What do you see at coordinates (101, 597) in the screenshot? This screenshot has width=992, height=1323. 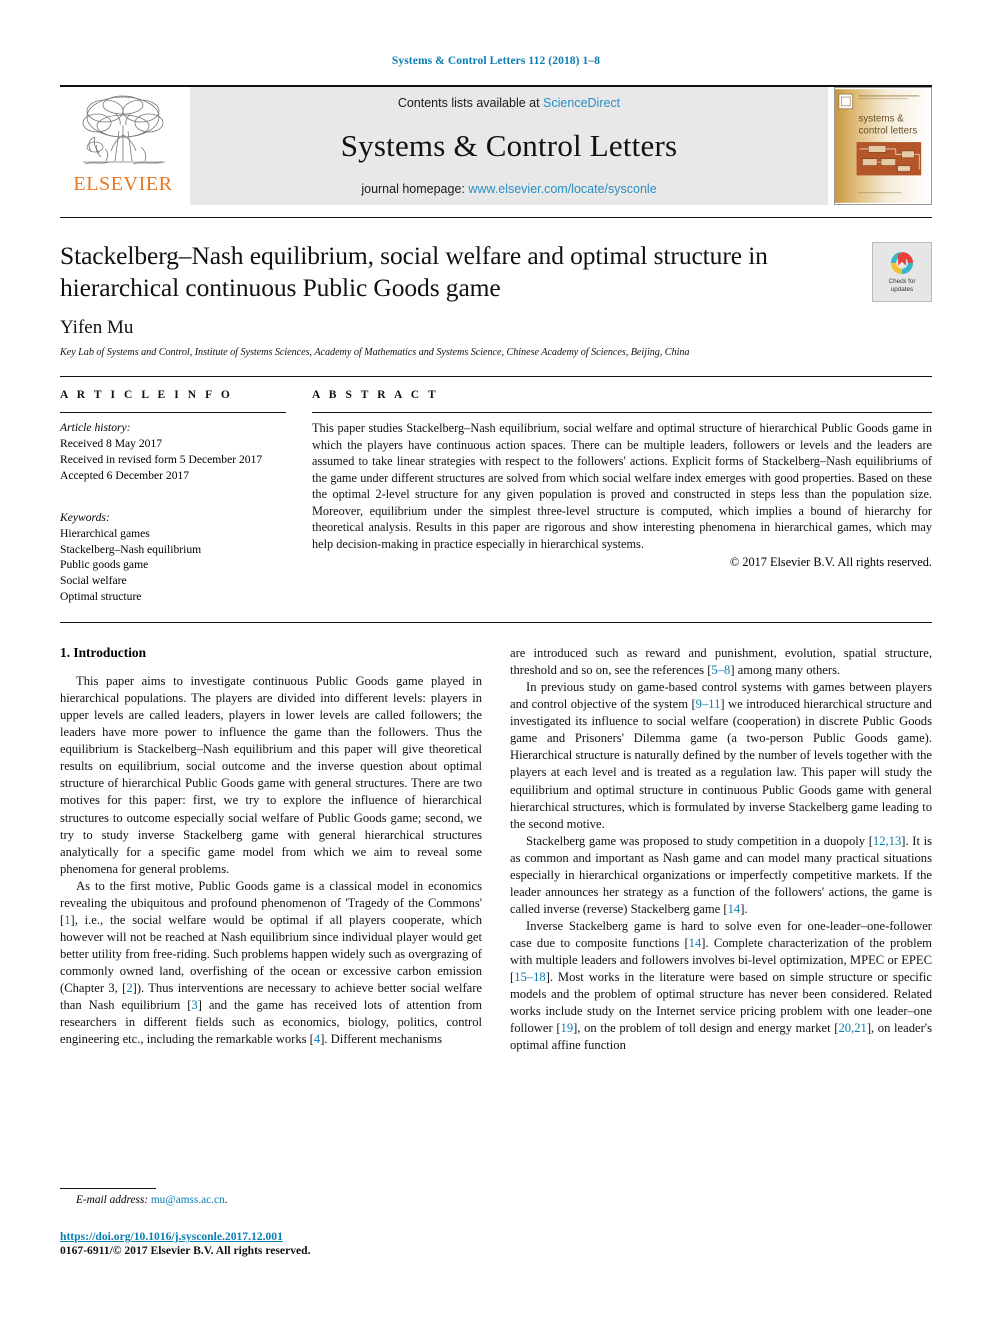 I see `keyword-item: Optimal structure` at bounding box center [101, 597].